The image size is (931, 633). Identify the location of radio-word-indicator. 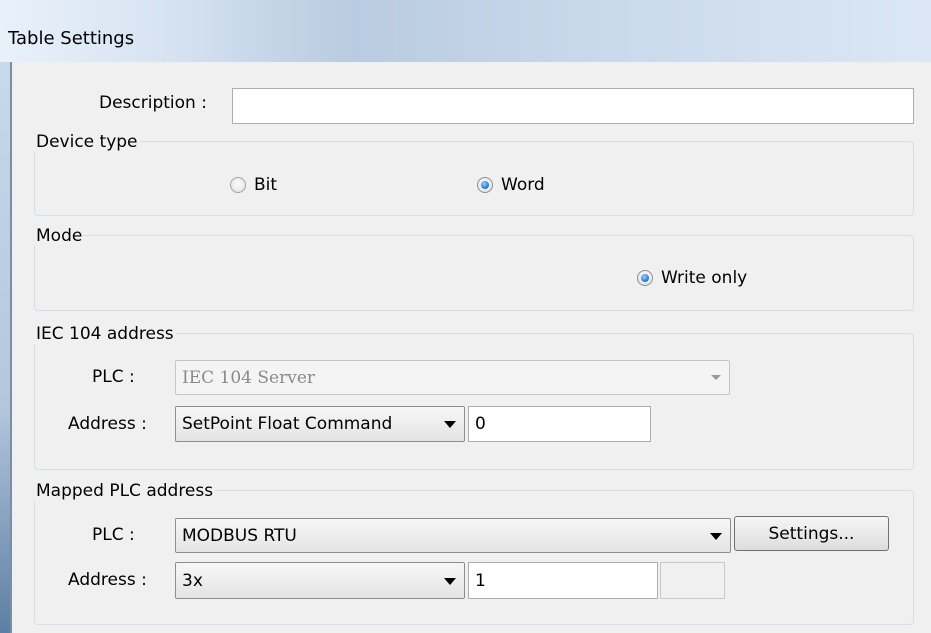
(485, 185).